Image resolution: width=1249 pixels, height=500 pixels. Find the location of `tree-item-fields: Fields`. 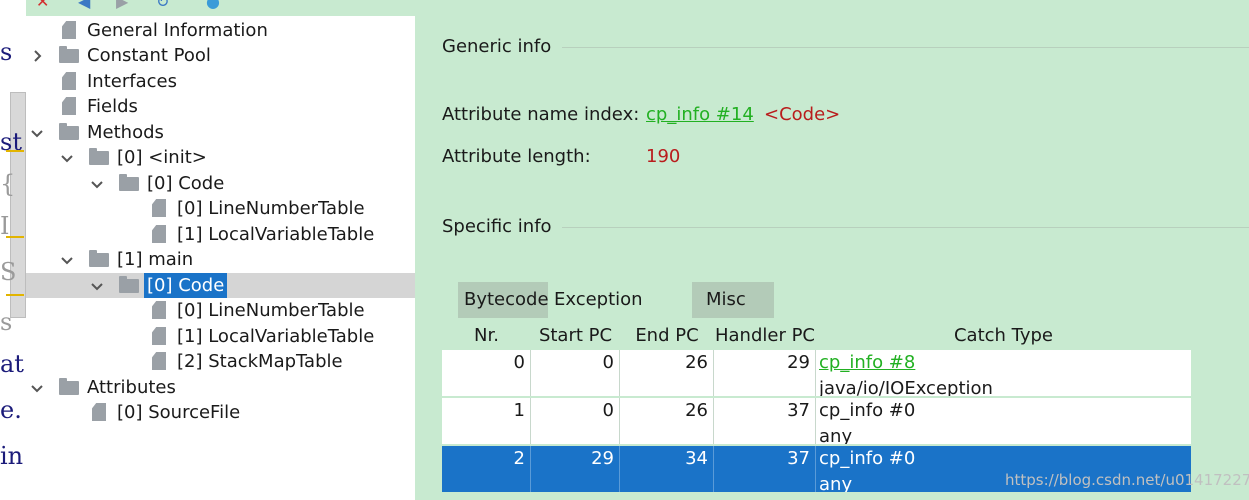

tree-item-fields: Fields is located at coordinates (220, 106).